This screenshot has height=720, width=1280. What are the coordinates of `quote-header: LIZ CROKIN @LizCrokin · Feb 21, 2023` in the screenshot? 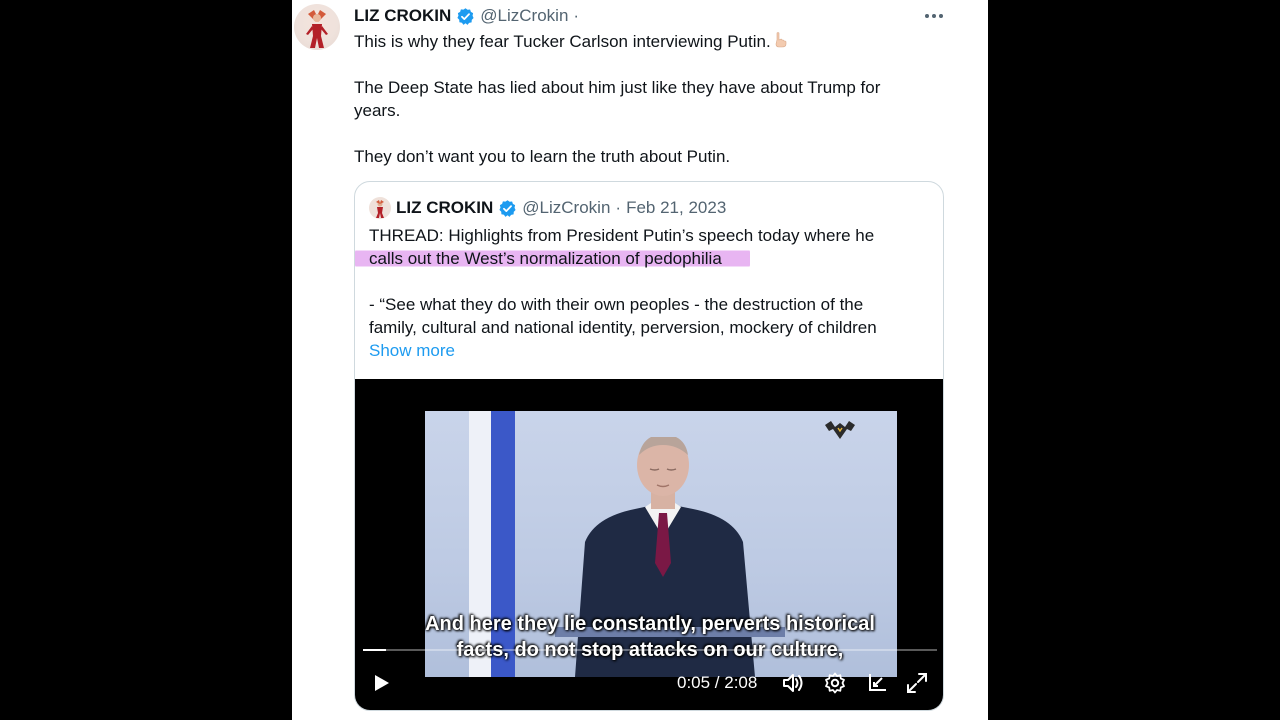 It's located at (547, 208).